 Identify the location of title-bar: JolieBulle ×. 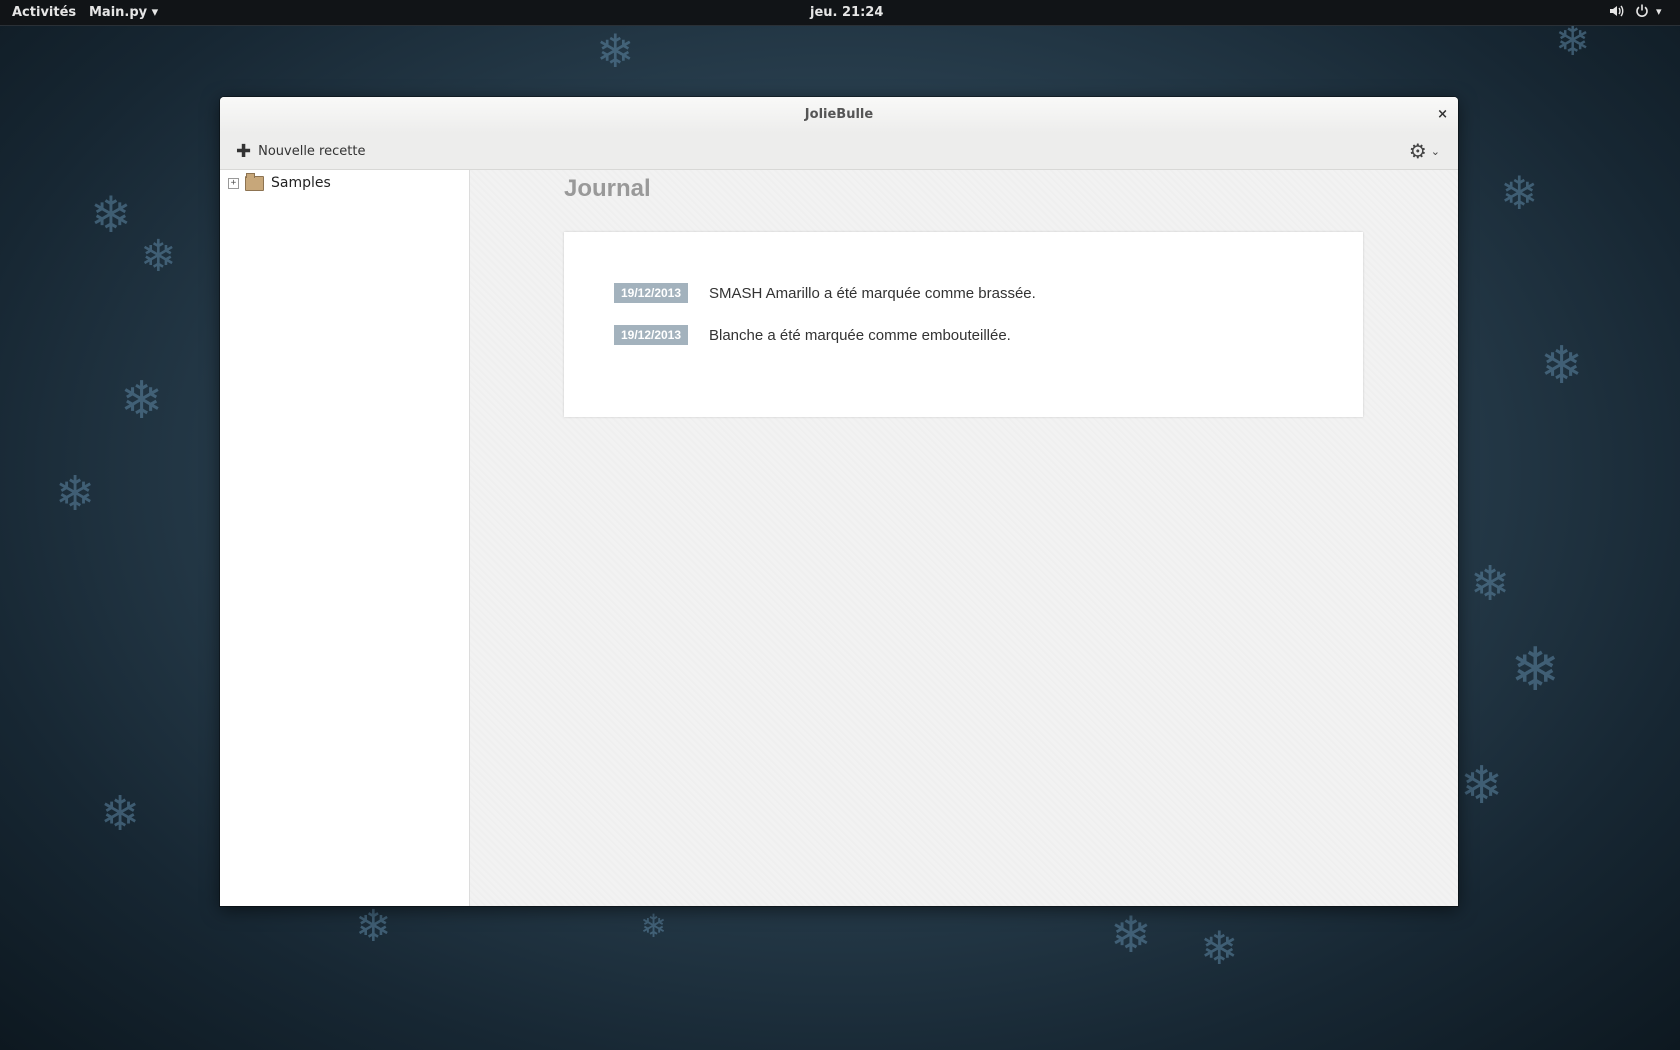
(839, 115).